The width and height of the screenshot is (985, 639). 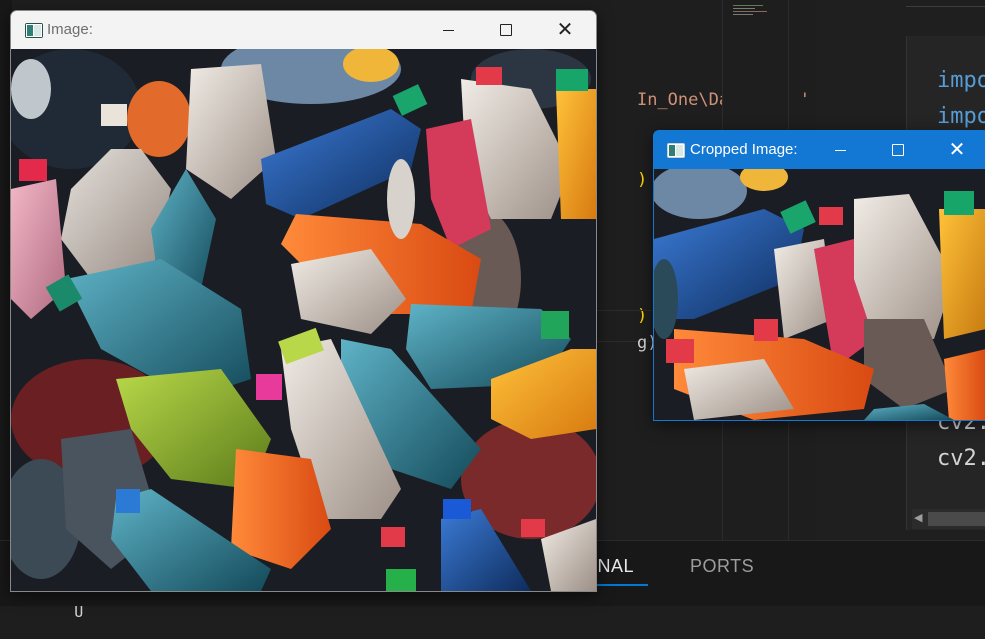 I want to click on horizontal-scrollbar: ◀, so click(x=948, y=519).